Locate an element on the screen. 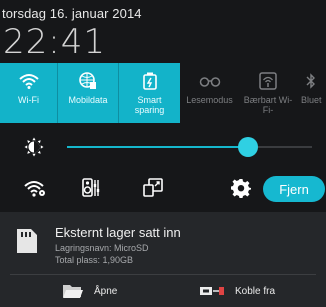 Image resolution: width=326 pixels, height=307 pixels. tile-reading-mode: Lesemodus is located at coordinates (209, 93).